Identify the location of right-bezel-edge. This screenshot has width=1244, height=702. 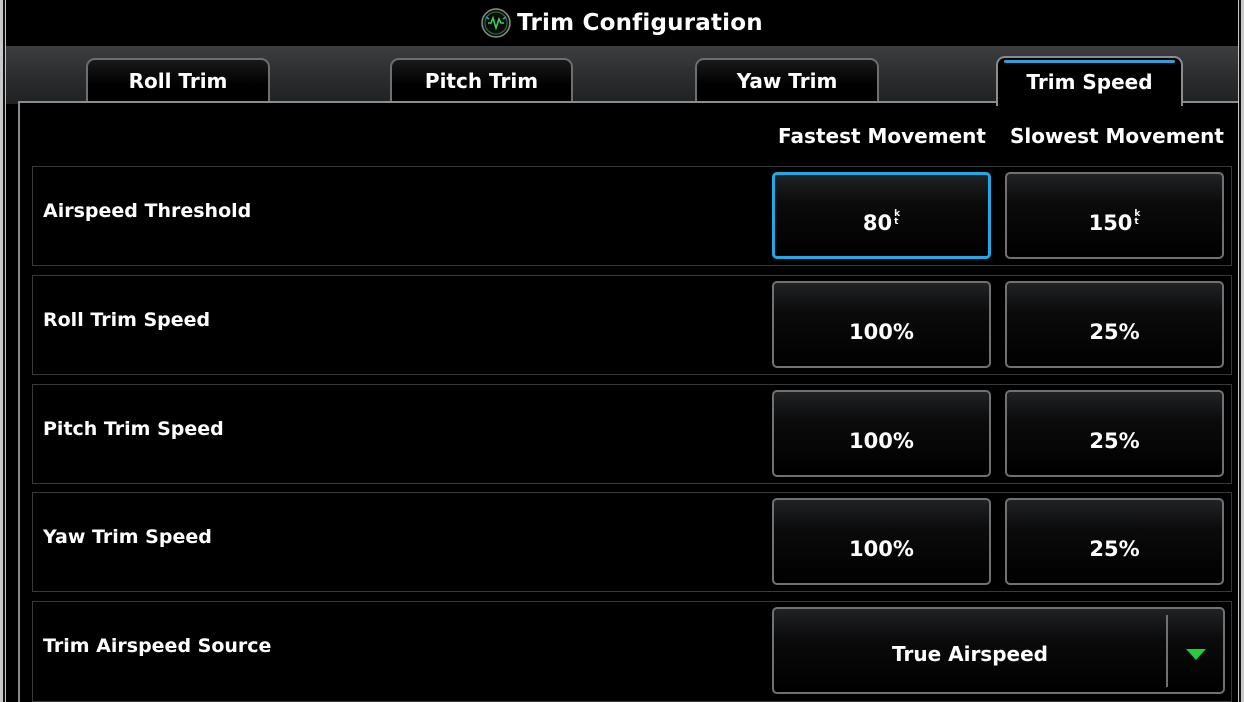
(1241, 351).